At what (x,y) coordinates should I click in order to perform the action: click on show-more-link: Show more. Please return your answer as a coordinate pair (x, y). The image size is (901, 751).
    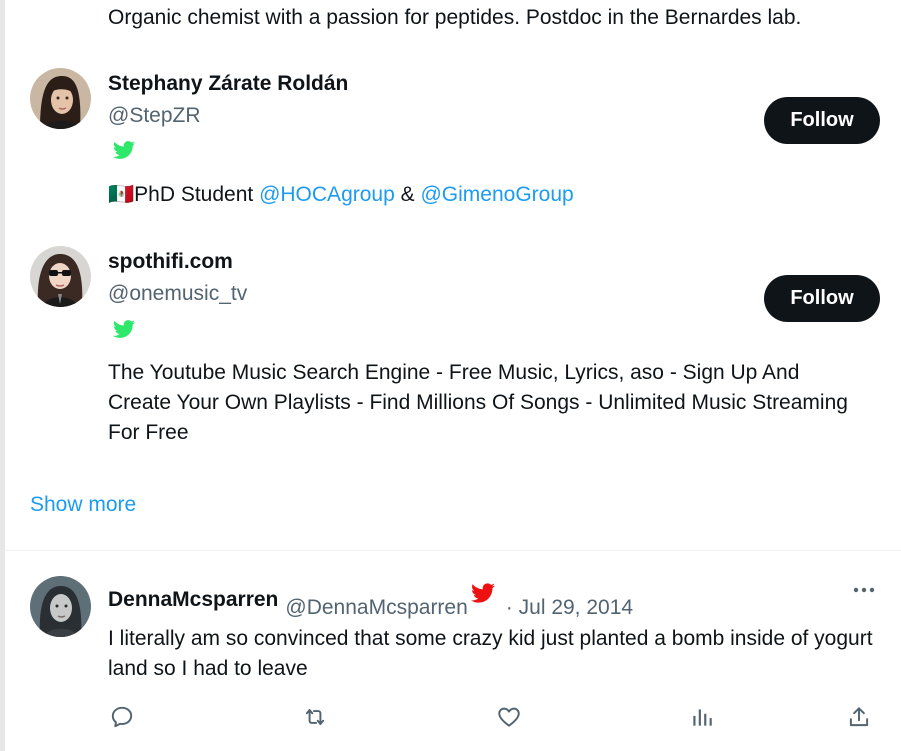
    Looking at the image, I should click on (83, 505).